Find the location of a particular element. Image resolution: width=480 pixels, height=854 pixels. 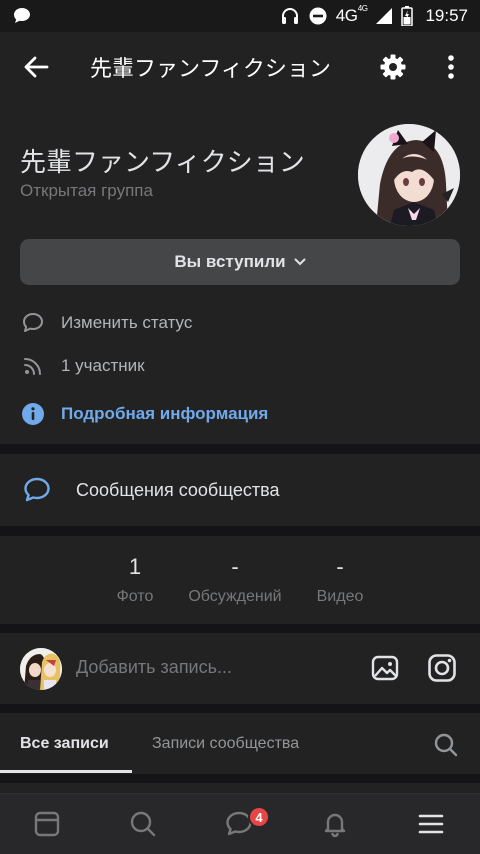

discussions-label: Обсуждений is located at coordinates (235, 596).